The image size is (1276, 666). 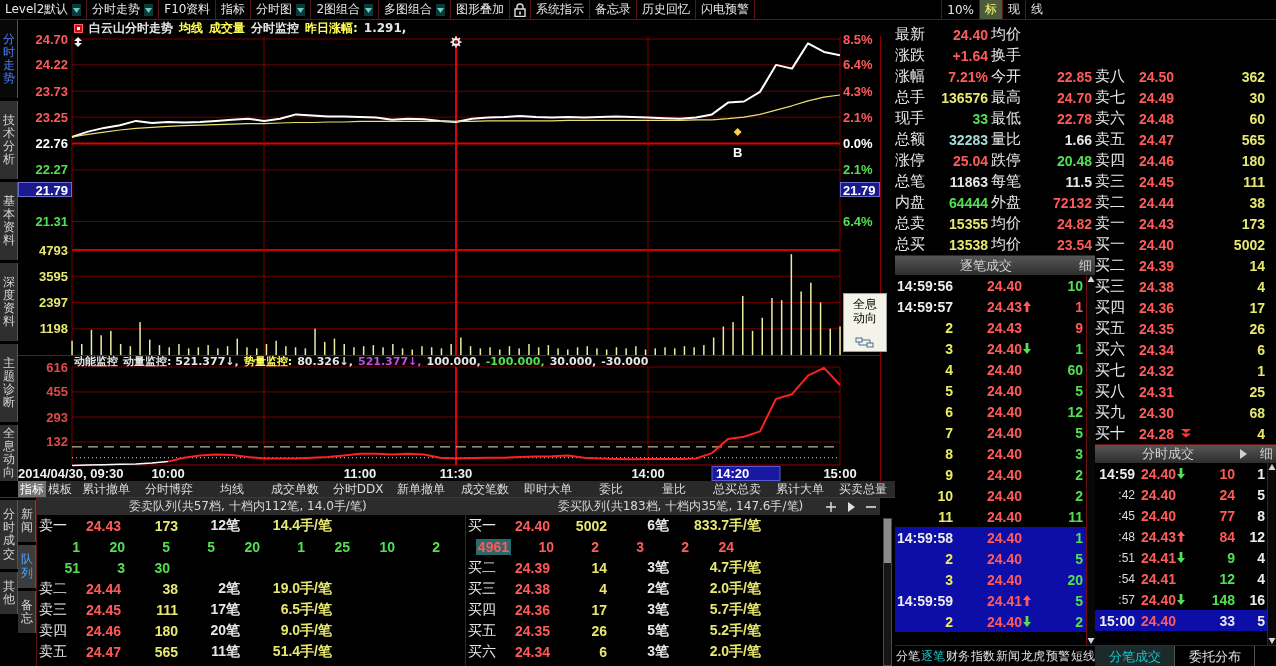 I want to click on panel-title: 逐笔成交, so click(x=985, y=265).